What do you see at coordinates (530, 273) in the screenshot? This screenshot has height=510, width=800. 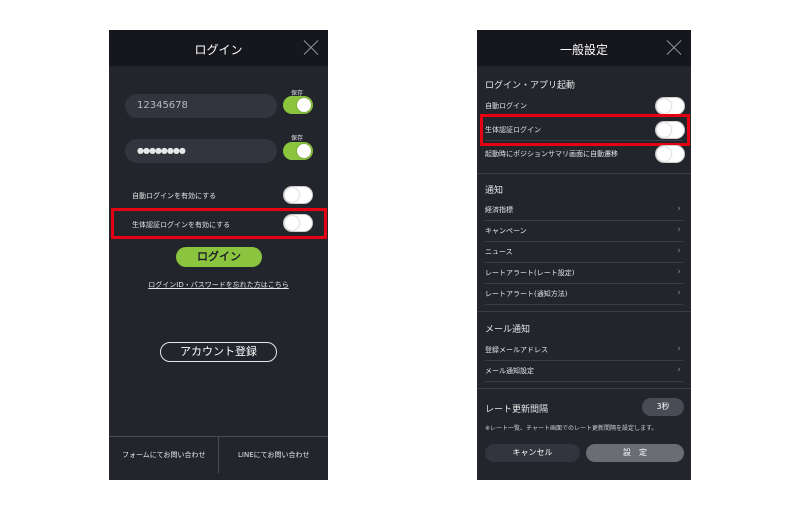 I see `notify-label: レートアラート(レート設定)` at bounding box center [530, 273].